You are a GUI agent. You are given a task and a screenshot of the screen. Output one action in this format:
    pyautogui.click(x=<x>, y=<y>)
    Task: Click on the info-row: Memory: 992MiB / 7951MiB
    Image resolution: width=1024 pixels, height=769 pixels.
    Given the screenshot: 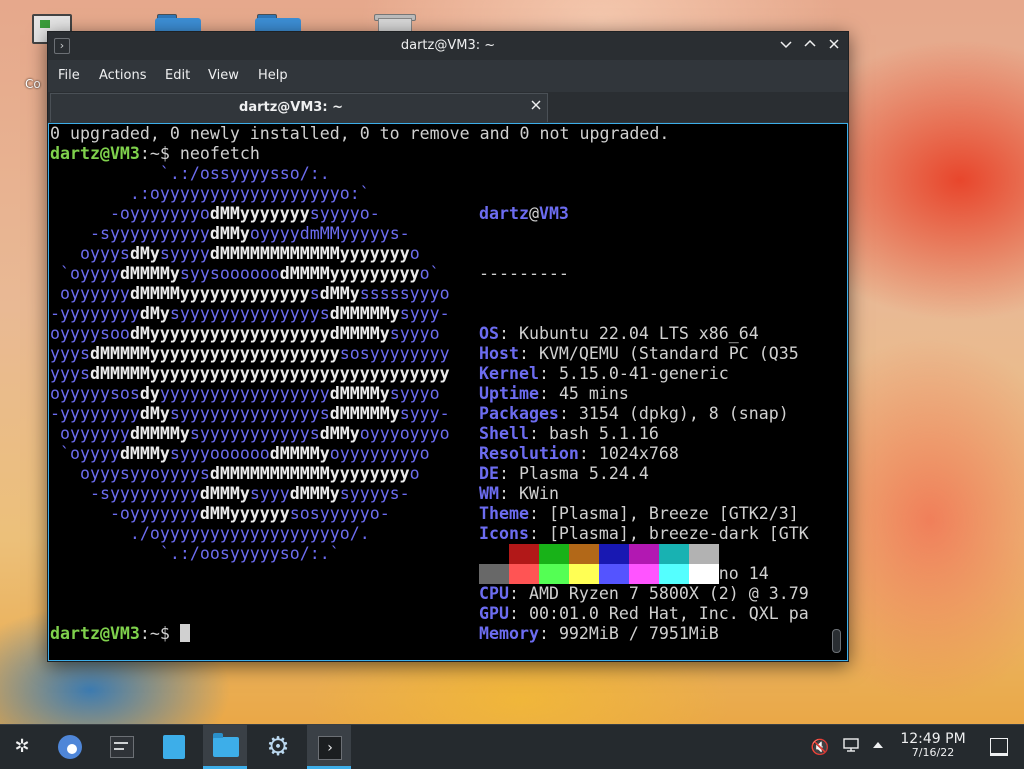 What is the action you would take?
    pyautogui.click(x=599, y=633)
    